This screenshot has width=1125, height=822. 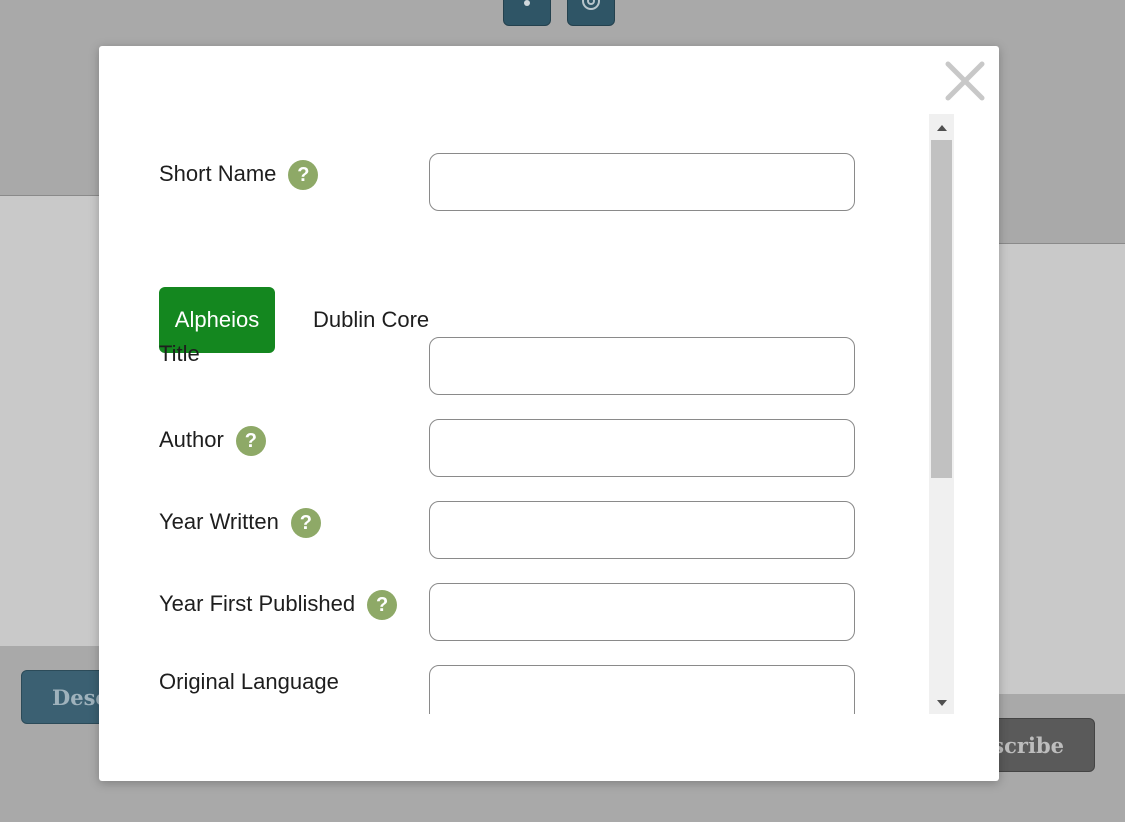 What do you see at coordinates (527, 7) in the screenshot?
I see `vertical-dots-icon` at bounding box center [527, 7].